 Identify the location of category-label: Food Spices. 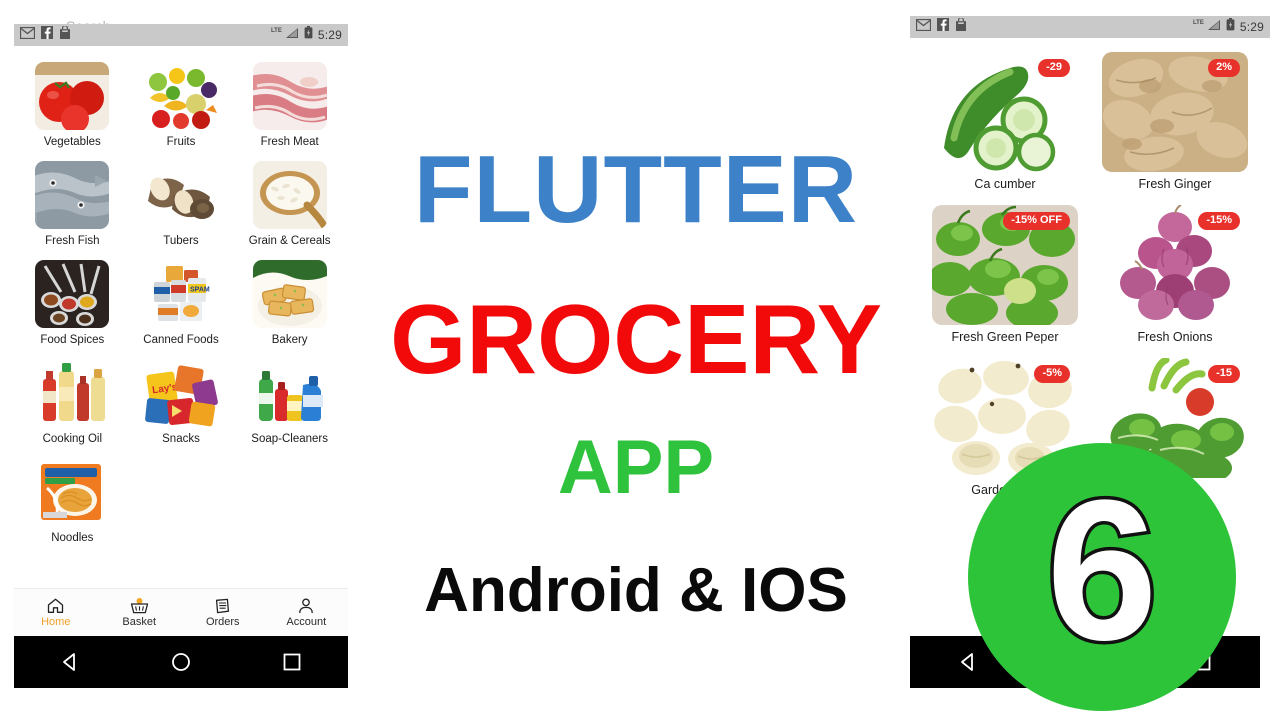
(72, 340).